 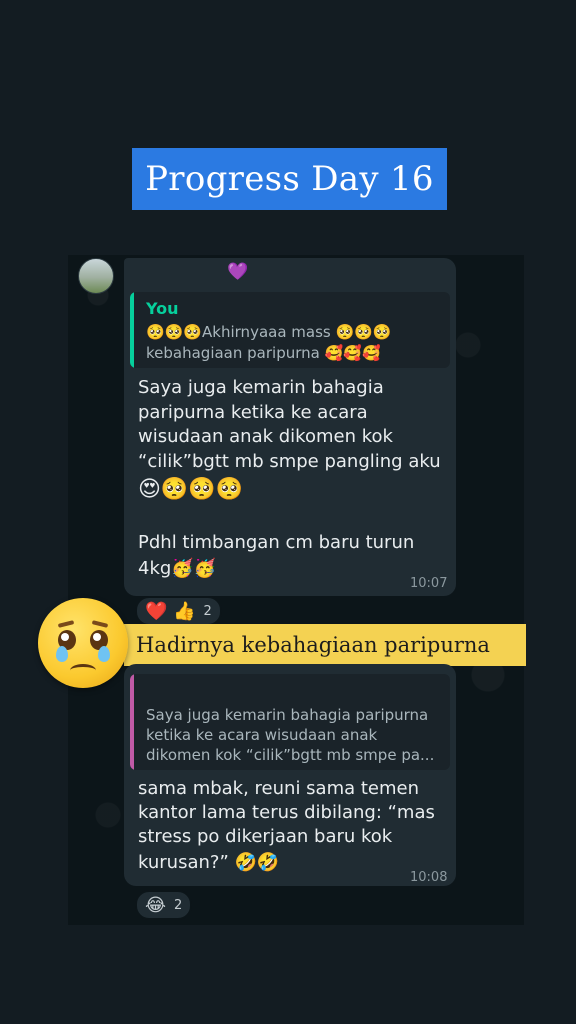 What do you see at coordinates (429, 583) in the screenshot?
I see `message-timestamp: 10:07` at bounding box center [429, 583].